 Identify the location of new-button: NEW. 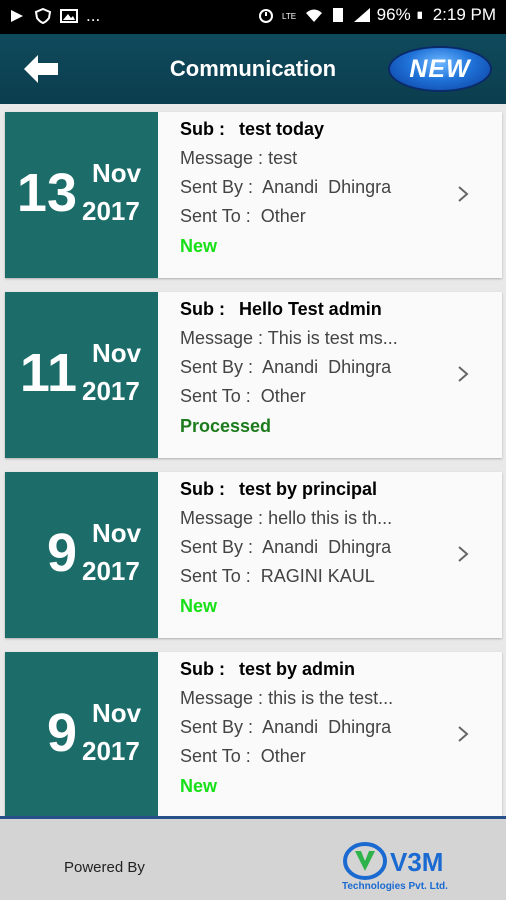
(440, 69).